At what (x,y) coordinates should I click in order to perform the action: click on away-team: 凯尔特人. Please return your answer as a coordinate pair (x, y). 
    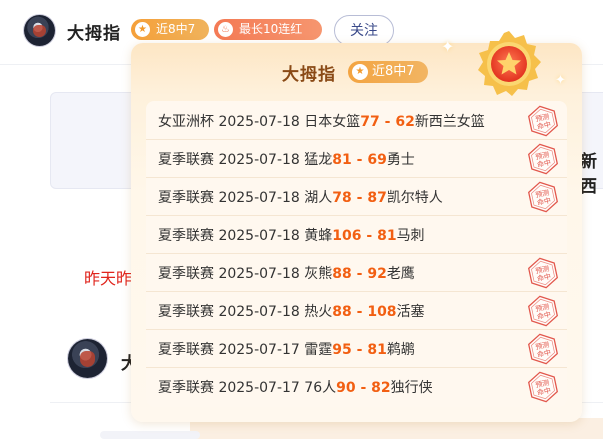
    Looking at the image, I should click on (414, 198).